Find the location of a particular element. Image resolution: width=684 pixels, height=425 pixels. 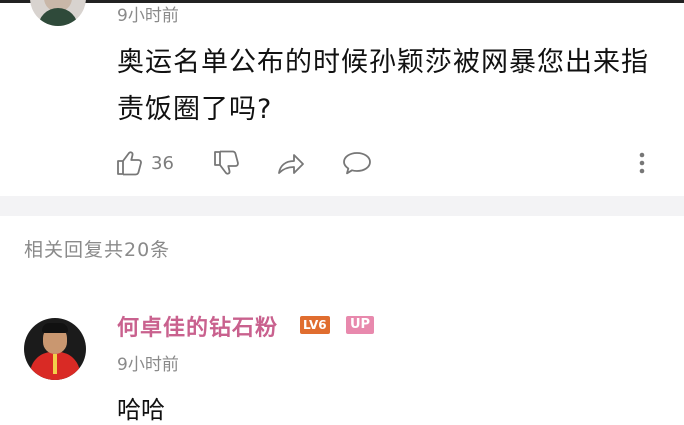

like-count: 36 is located at coordinates (162, 163).